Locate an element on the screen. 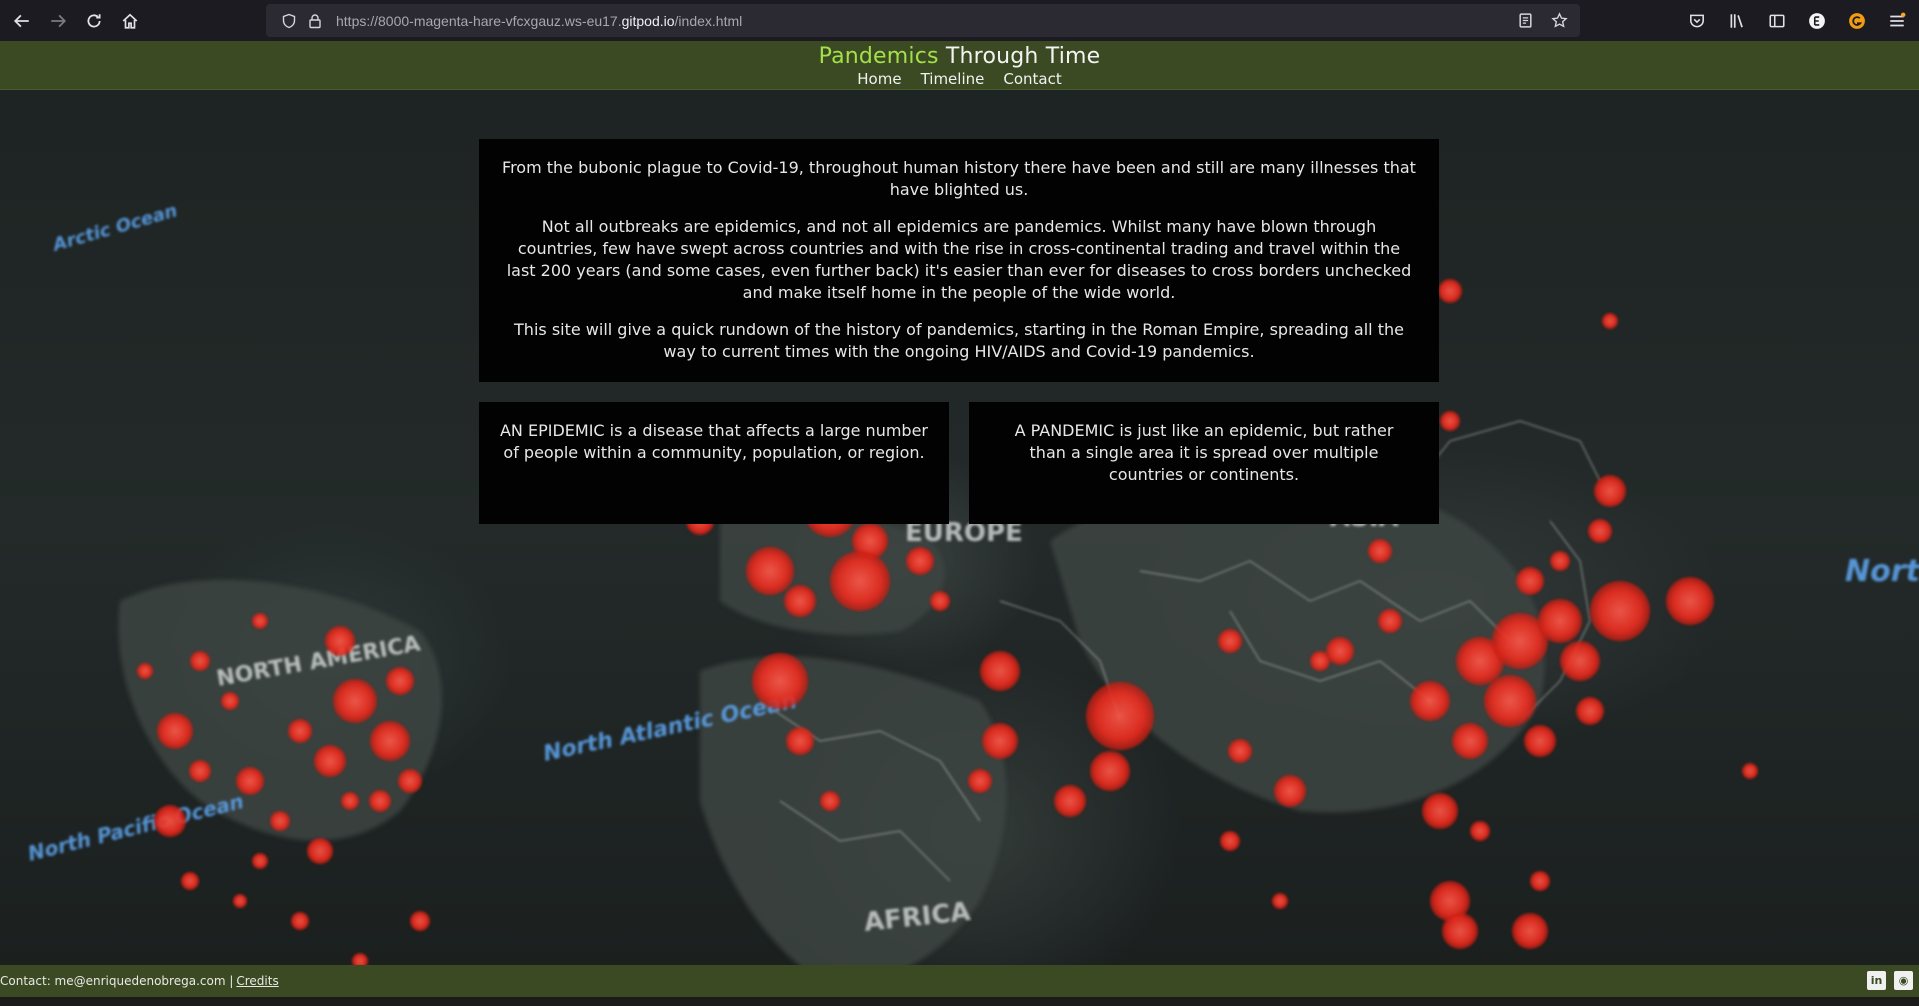 Image resolution: width=1919 pixels, height=1006 pixels. social-links: in ◉ is located at coordinates (1890, 980).